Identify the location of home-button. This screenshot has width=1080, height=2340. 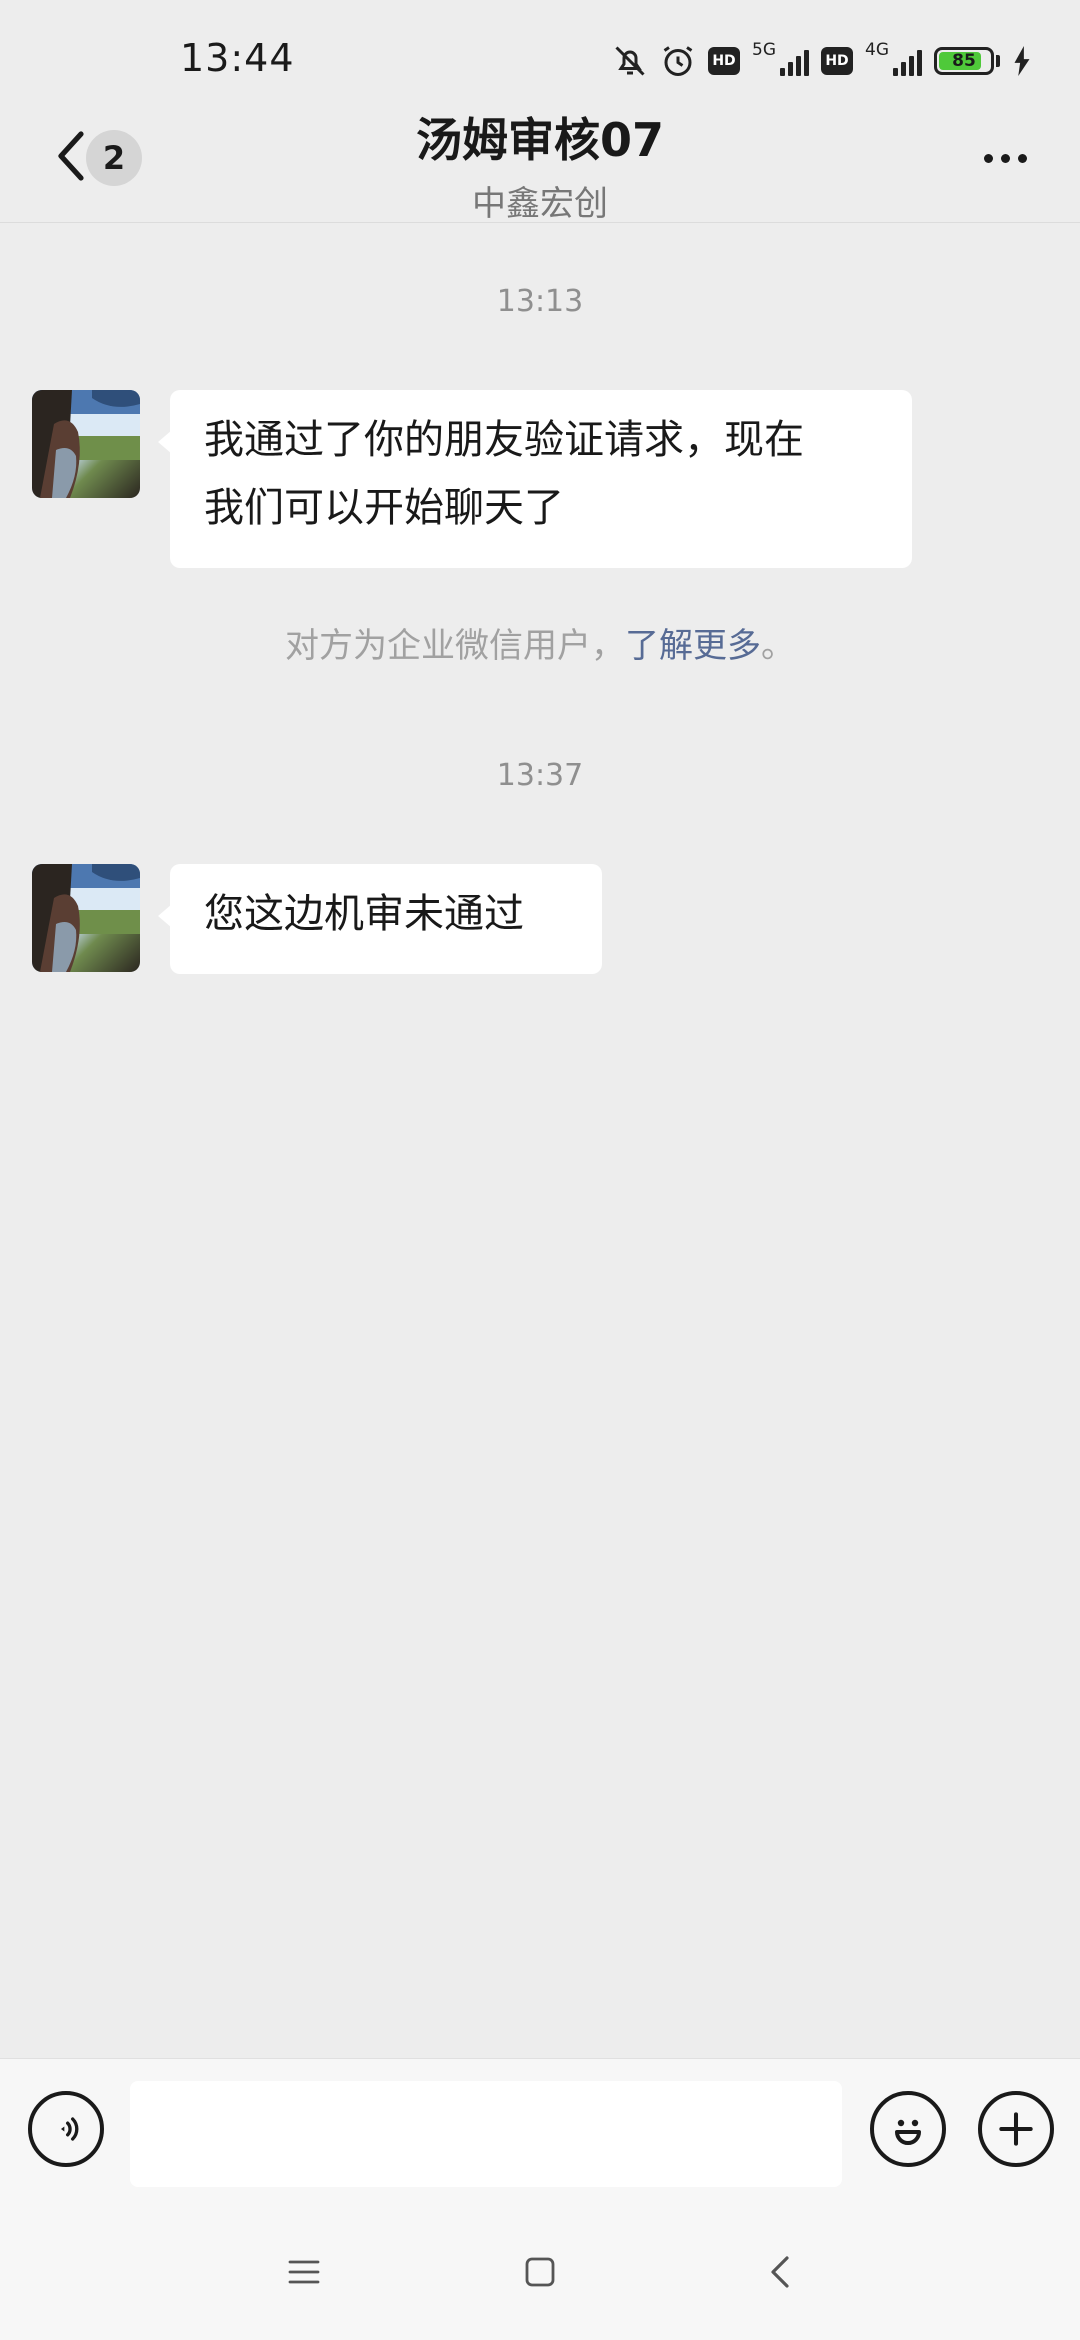
(540, 2272).